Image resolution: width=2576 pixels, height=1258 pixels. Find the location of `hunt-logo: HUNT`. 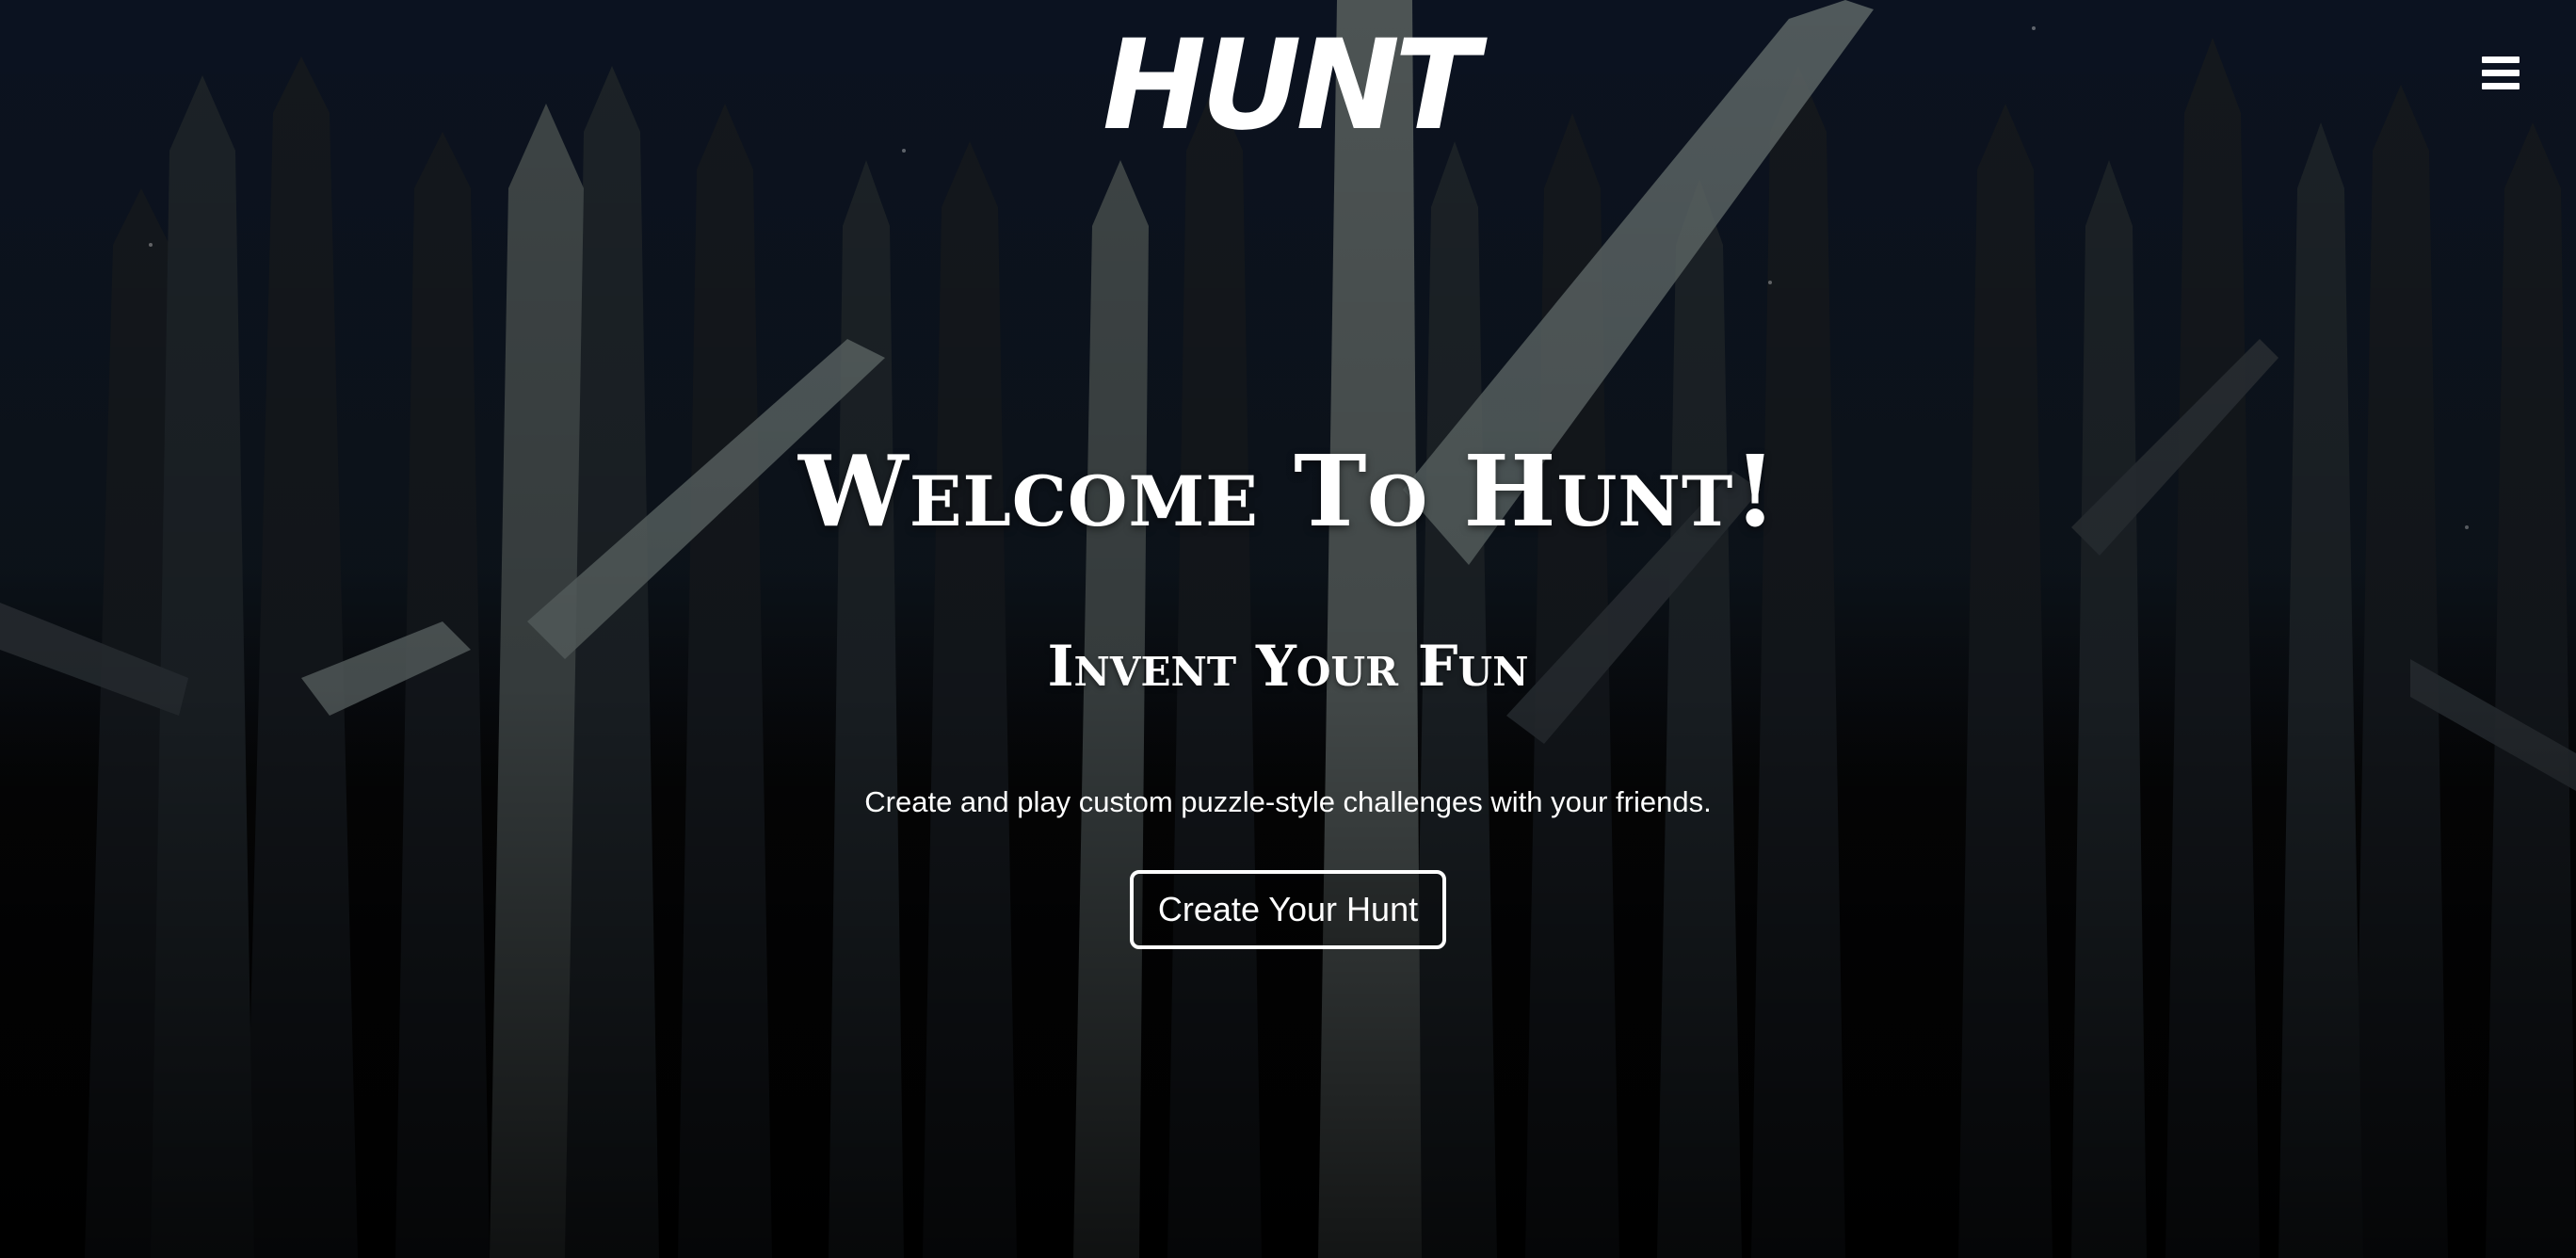

hunt-logo: HUNT is located at coordinates (1288, 82).